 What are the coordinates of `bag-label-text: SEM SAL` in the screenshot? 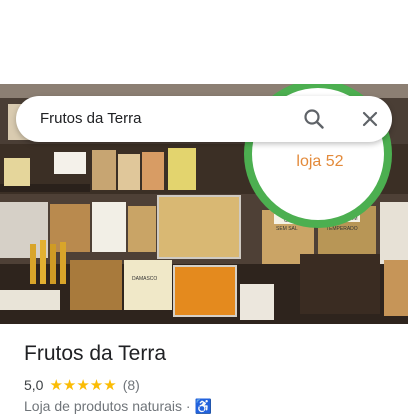 It's located at (287, 229).